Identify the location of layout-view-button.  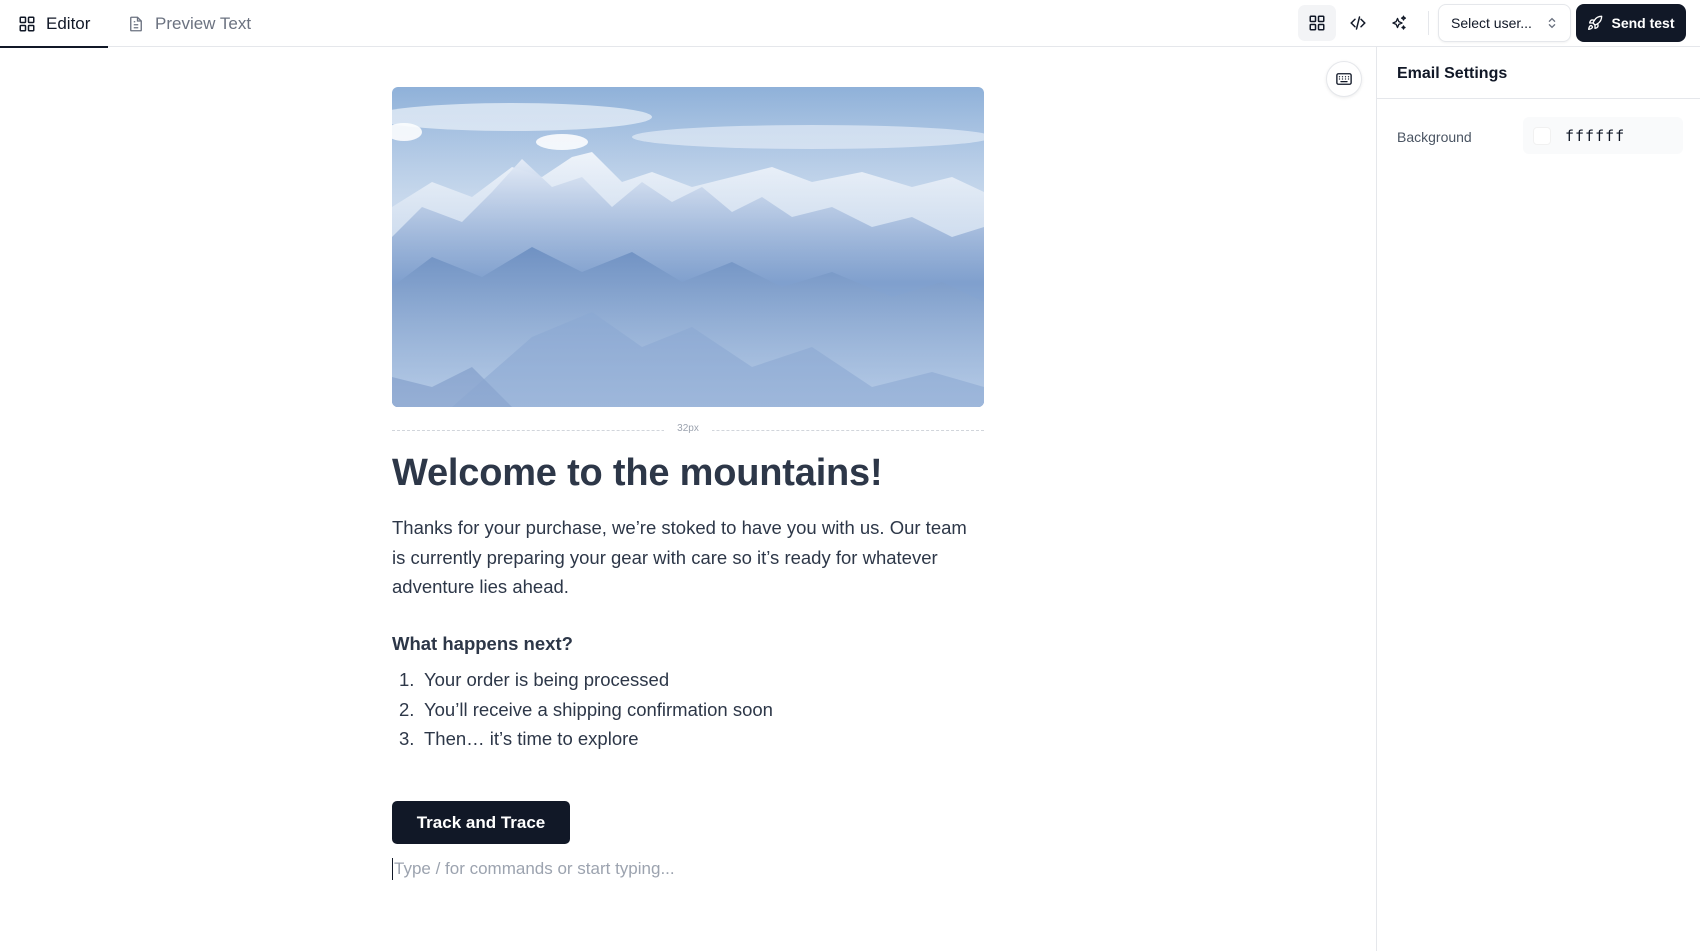
(1317, 23).